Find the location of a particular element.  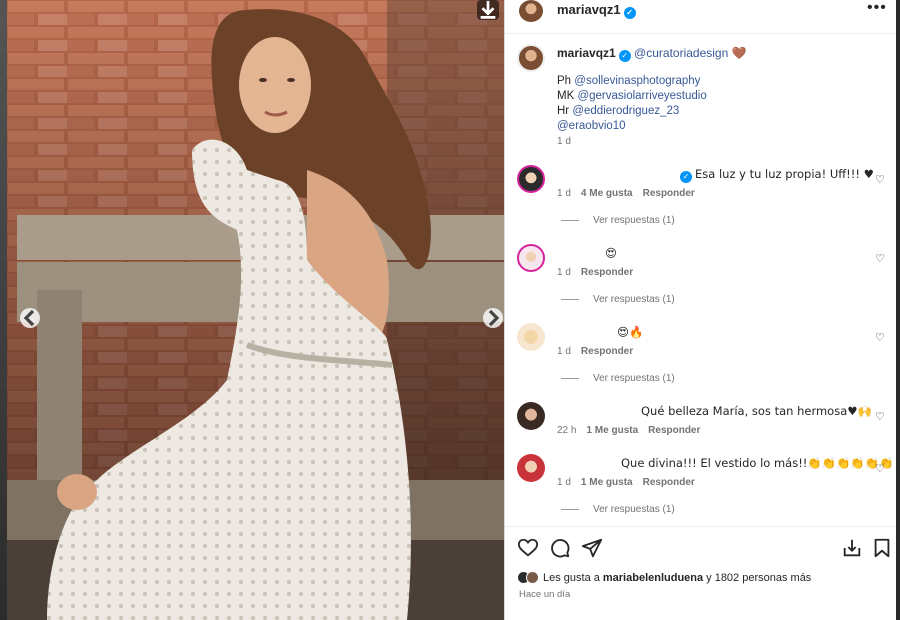

likes-user-link: mariabelenluduena is located at coordinates (653, 578).